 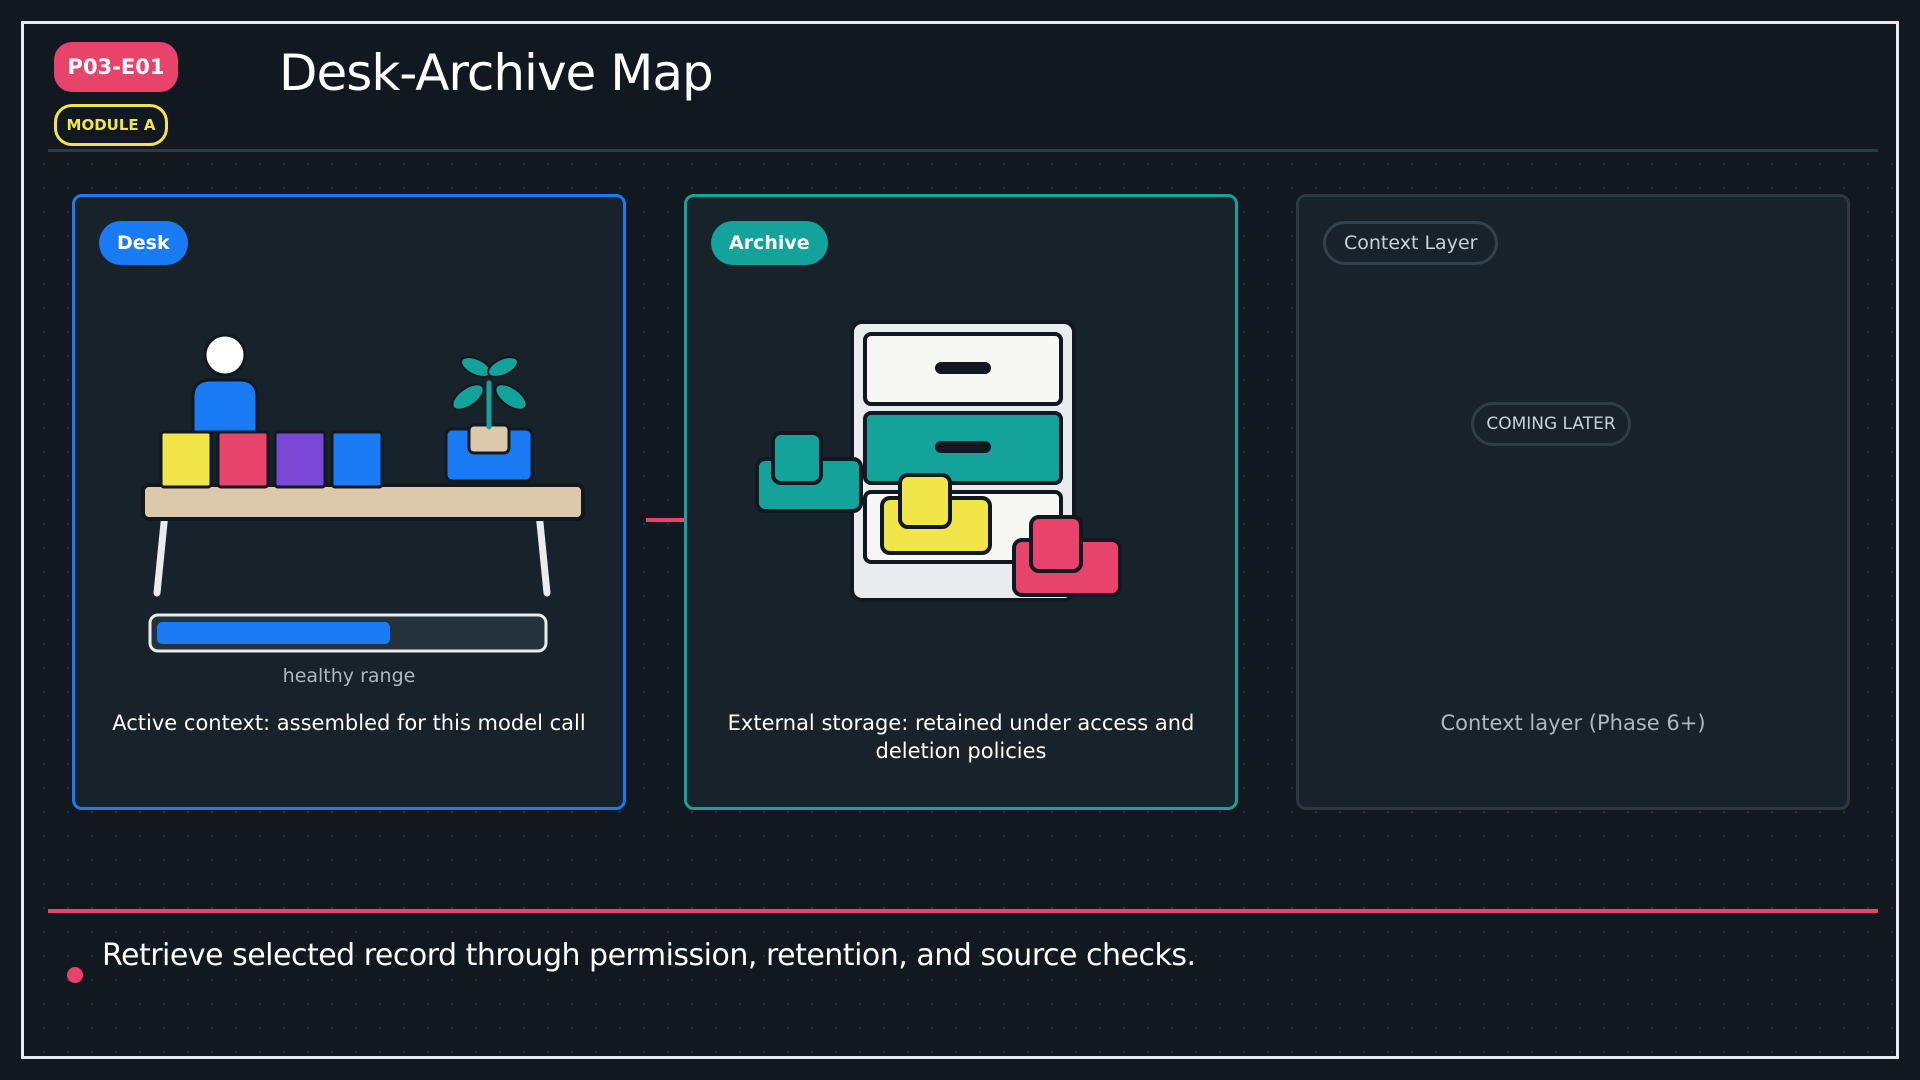 I want to click on page-title: Desk-Archive Map, so click(x=496, y=73).